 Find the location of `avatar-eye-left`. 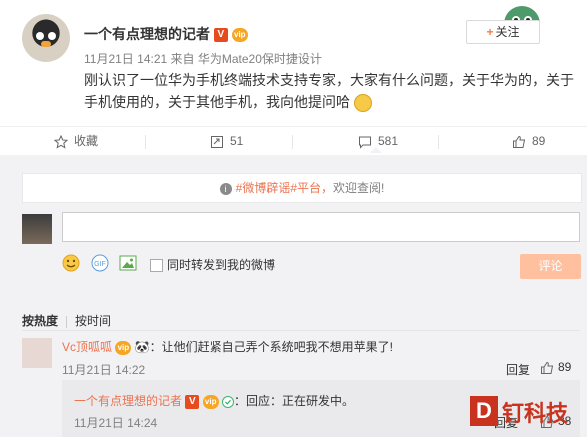

avatar-eye-left is located at coordinates (40, 36).